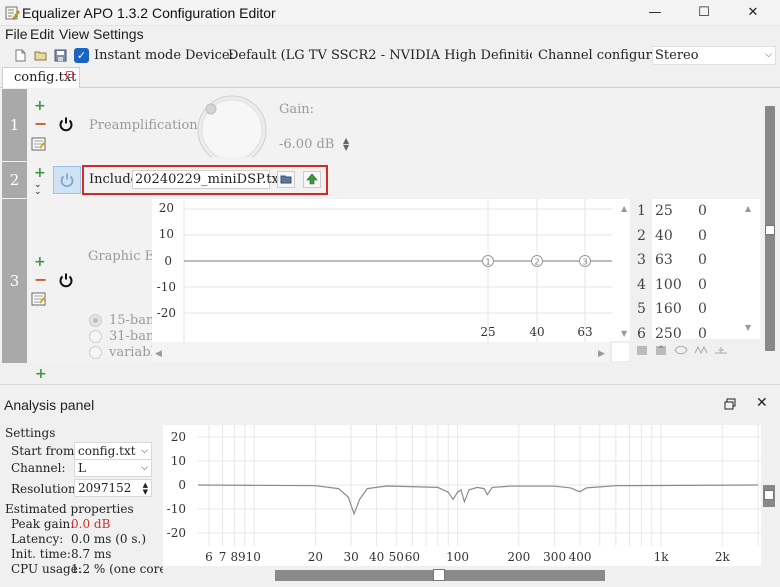 This screenshot has height=587, width=780. Describe the element at coordinates (113, 468) in the screenshot. I see `channel-select: L ⌵` at that location.